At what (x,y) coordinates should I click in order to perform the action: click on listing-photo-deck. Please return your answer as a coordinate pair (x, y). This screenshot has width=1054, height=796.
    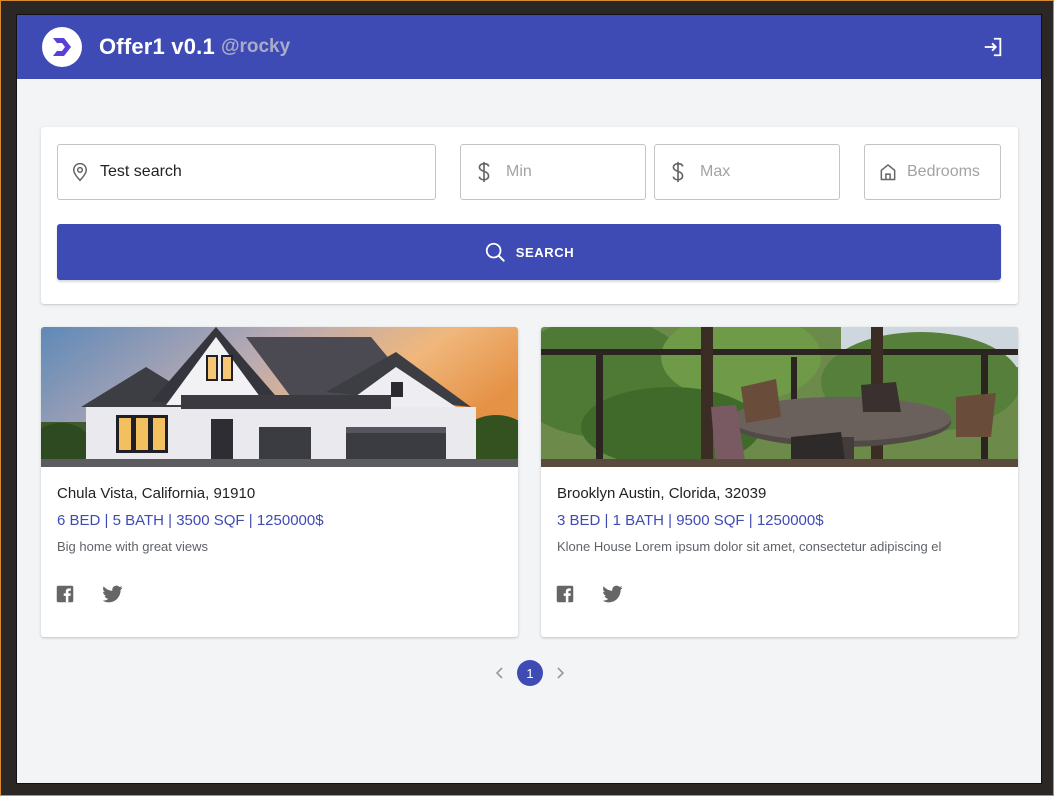
    Looking at the image, I should click on (779, 397).